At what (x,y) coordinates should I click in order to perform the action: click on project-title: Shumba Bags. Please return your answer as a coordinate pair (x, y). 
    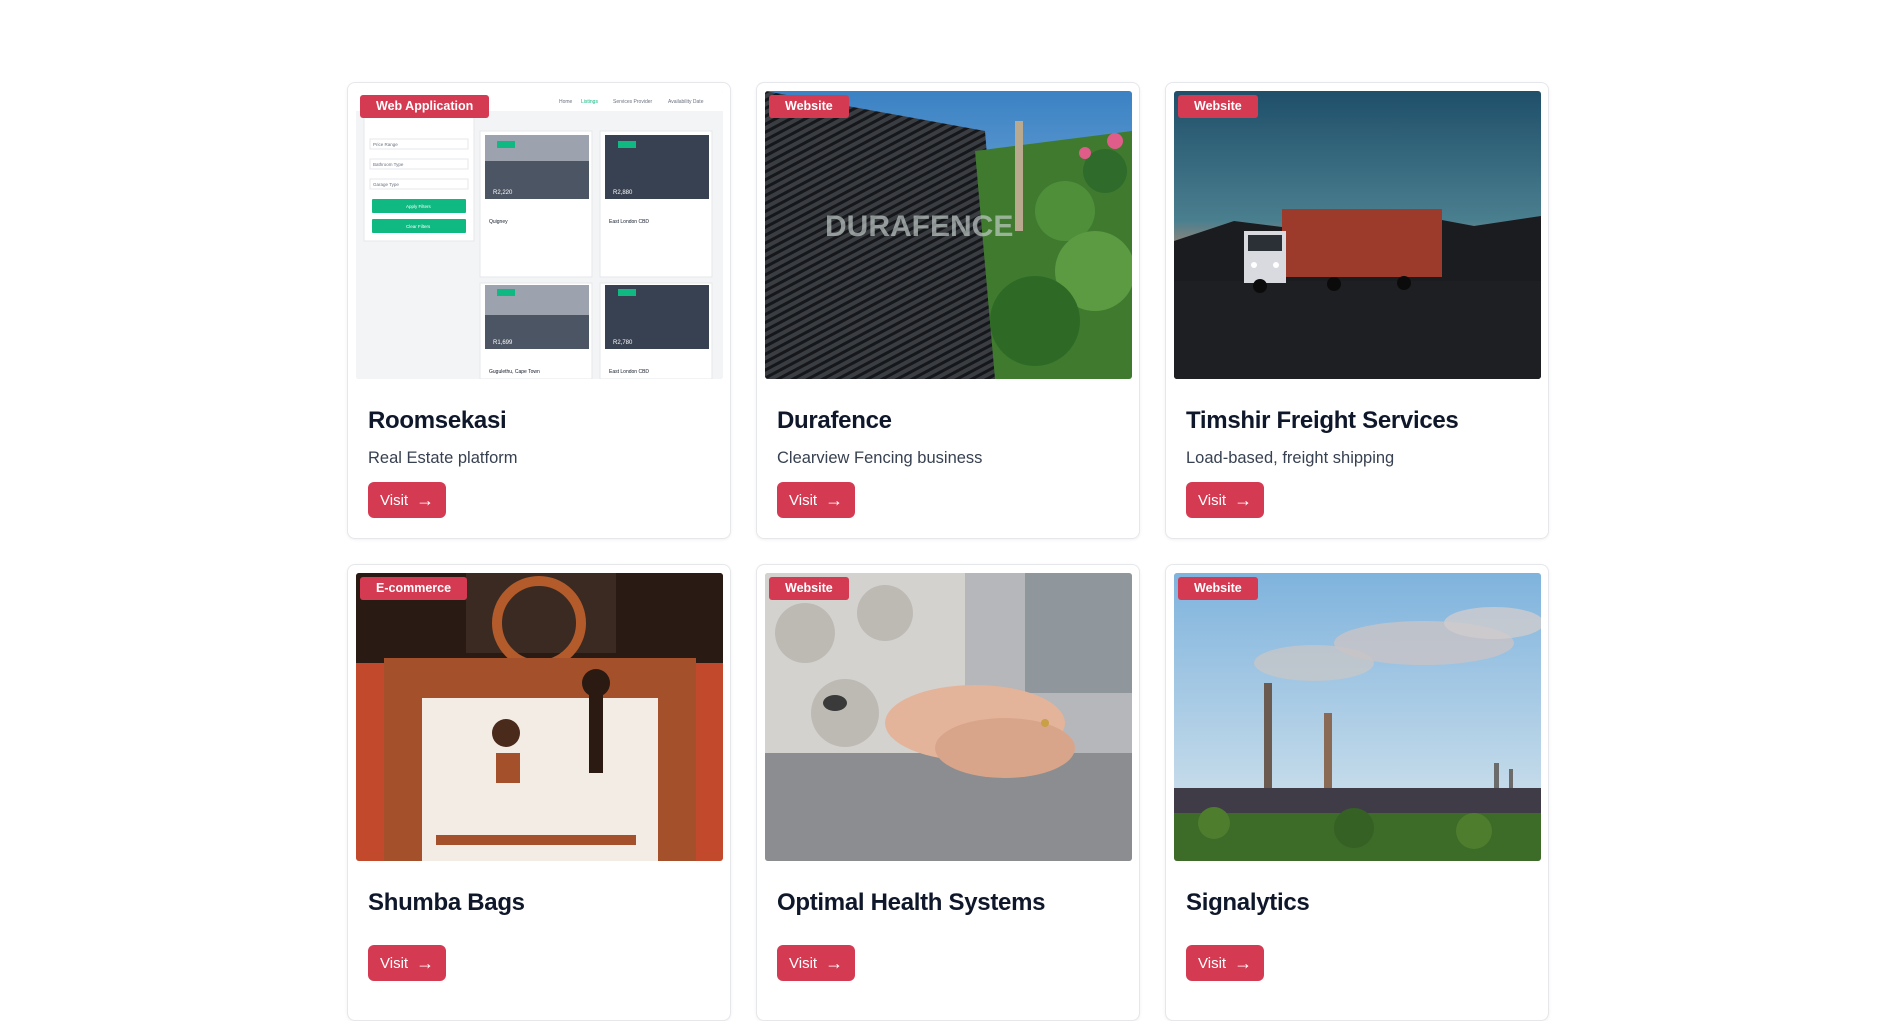
    Looking at the image, I should click on (446, 902).